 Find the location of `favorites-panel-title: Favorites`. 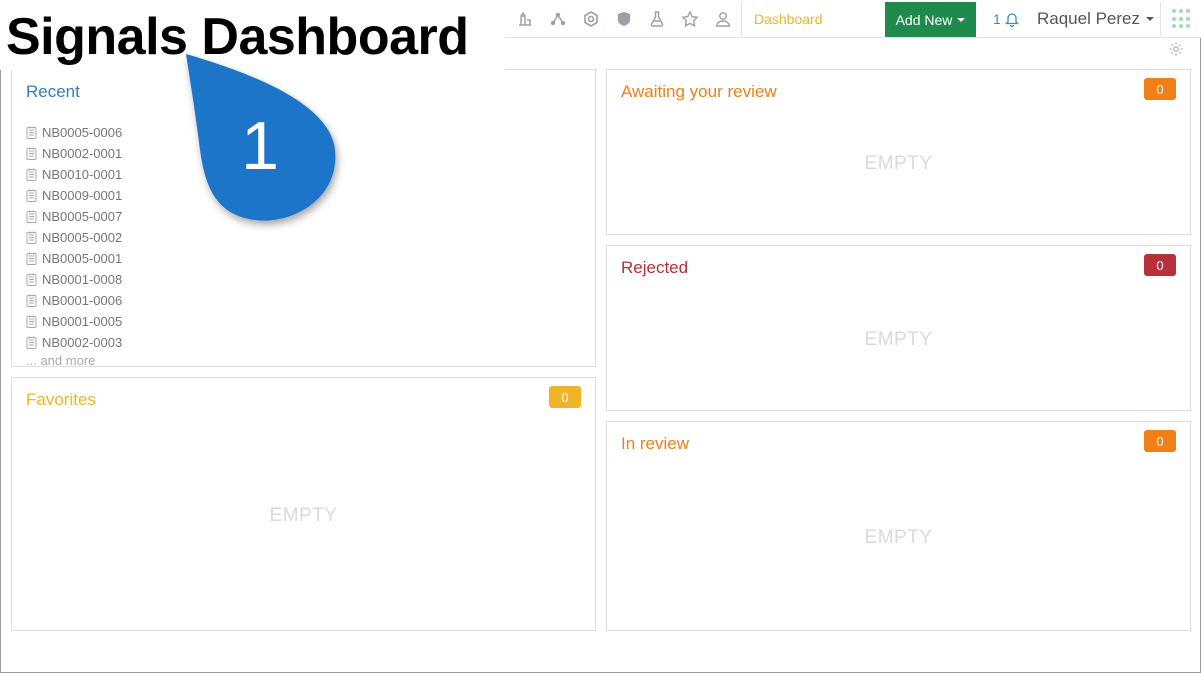

favorites-panel-title: Favorites is located at coordinates (61, 399).